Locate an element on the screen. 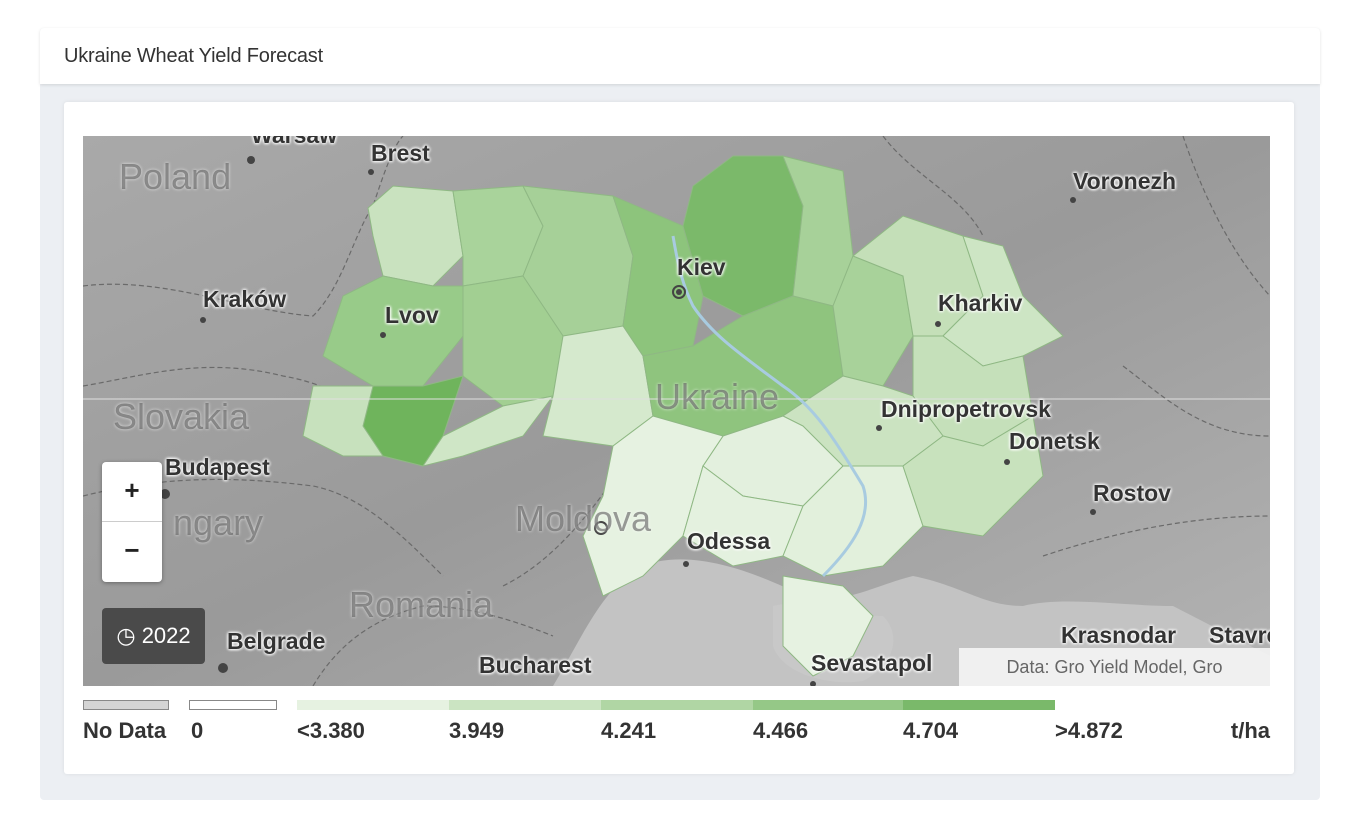 Image resolution: width=1360 pixels, height=834 pixels. country-label-ukraine: Ukraine is located at coordinates (717, 396).